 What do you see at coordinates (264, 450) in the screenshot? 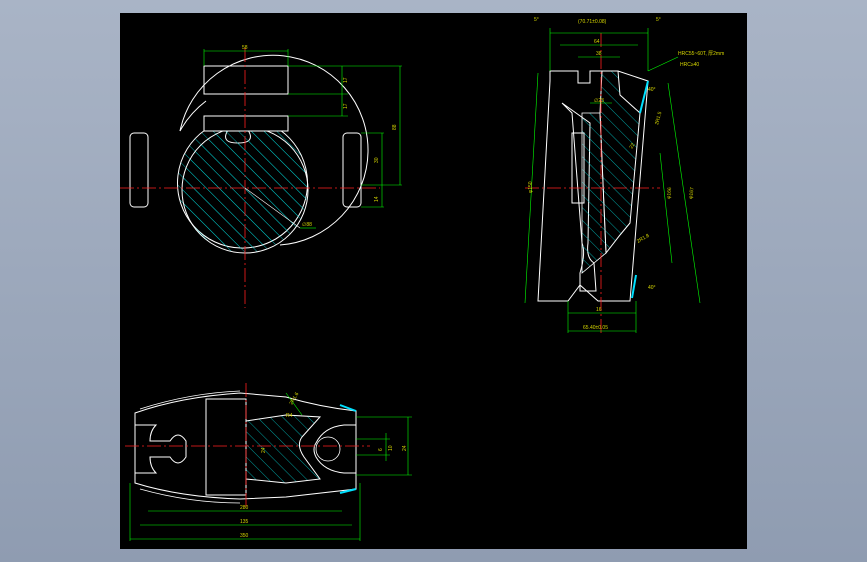
I see `dim-24: 24` at bounding box center [264, 450].